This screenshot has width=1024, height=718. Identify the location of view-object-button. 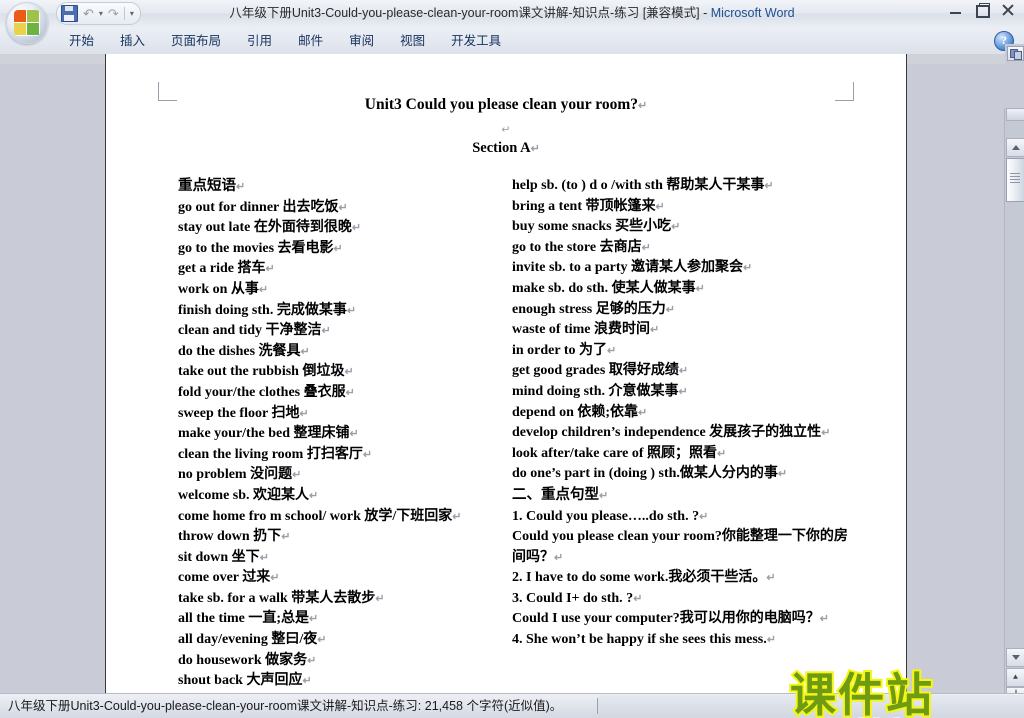
(1014, 52).